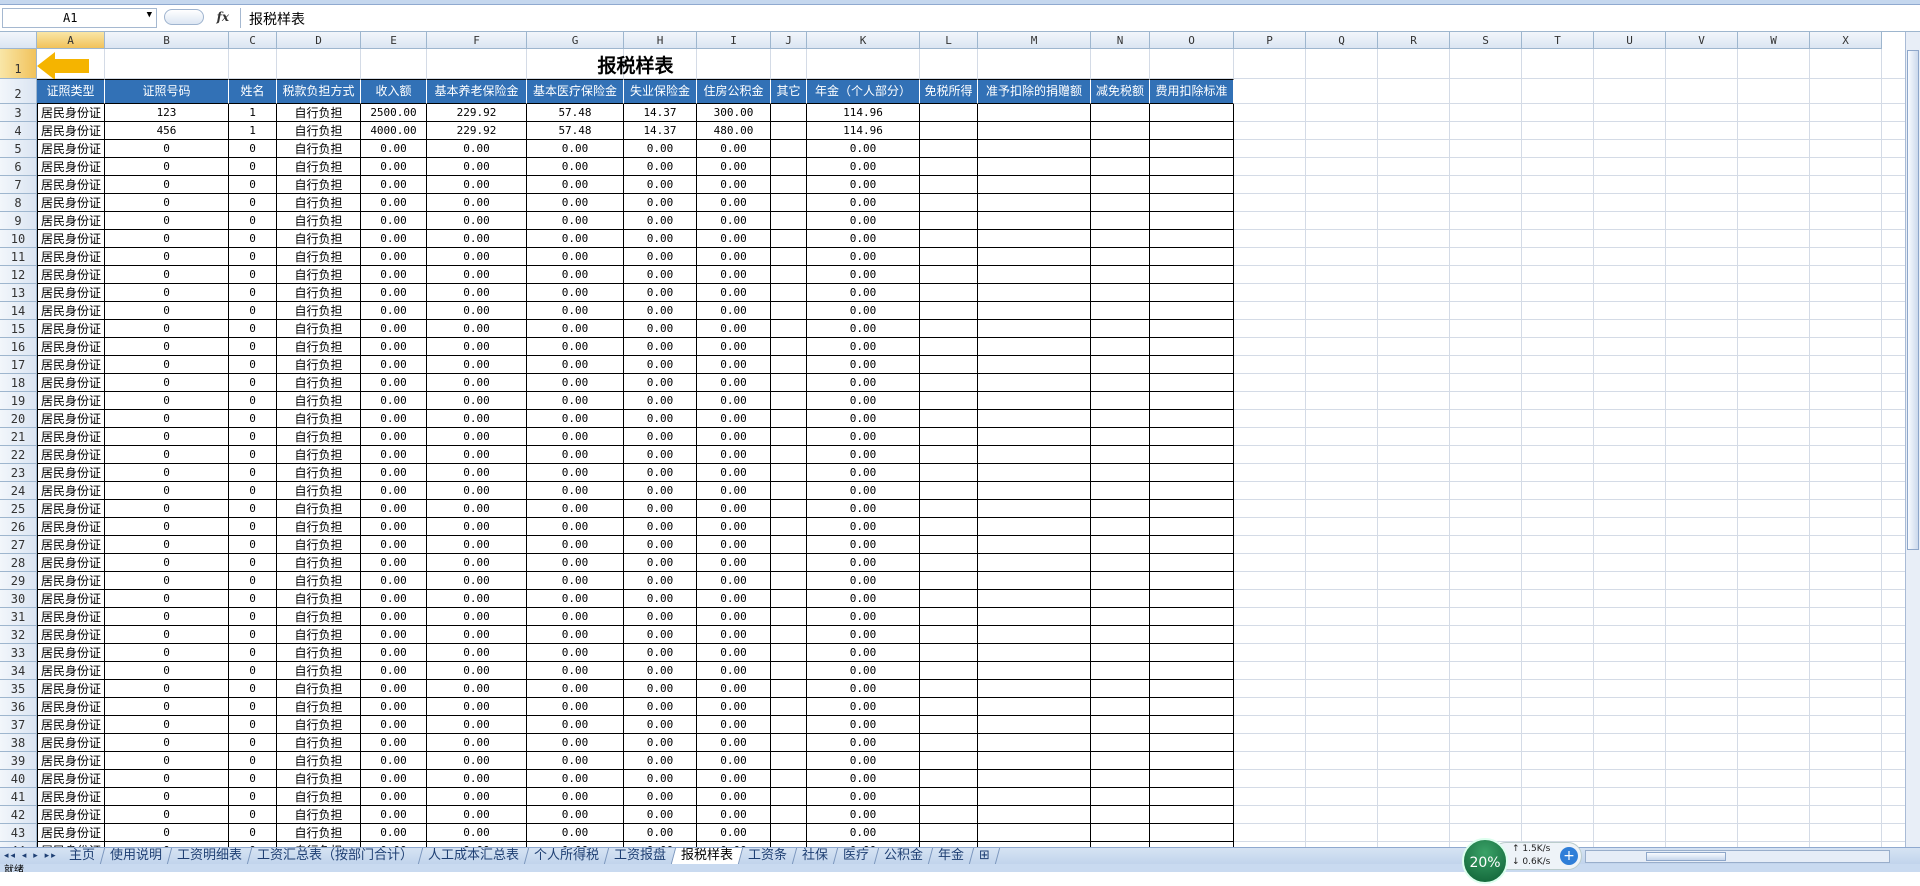  Describe the element at coordinates (857, 856) in the screenshot. I see `sheet-tab: 医疗` at that location.